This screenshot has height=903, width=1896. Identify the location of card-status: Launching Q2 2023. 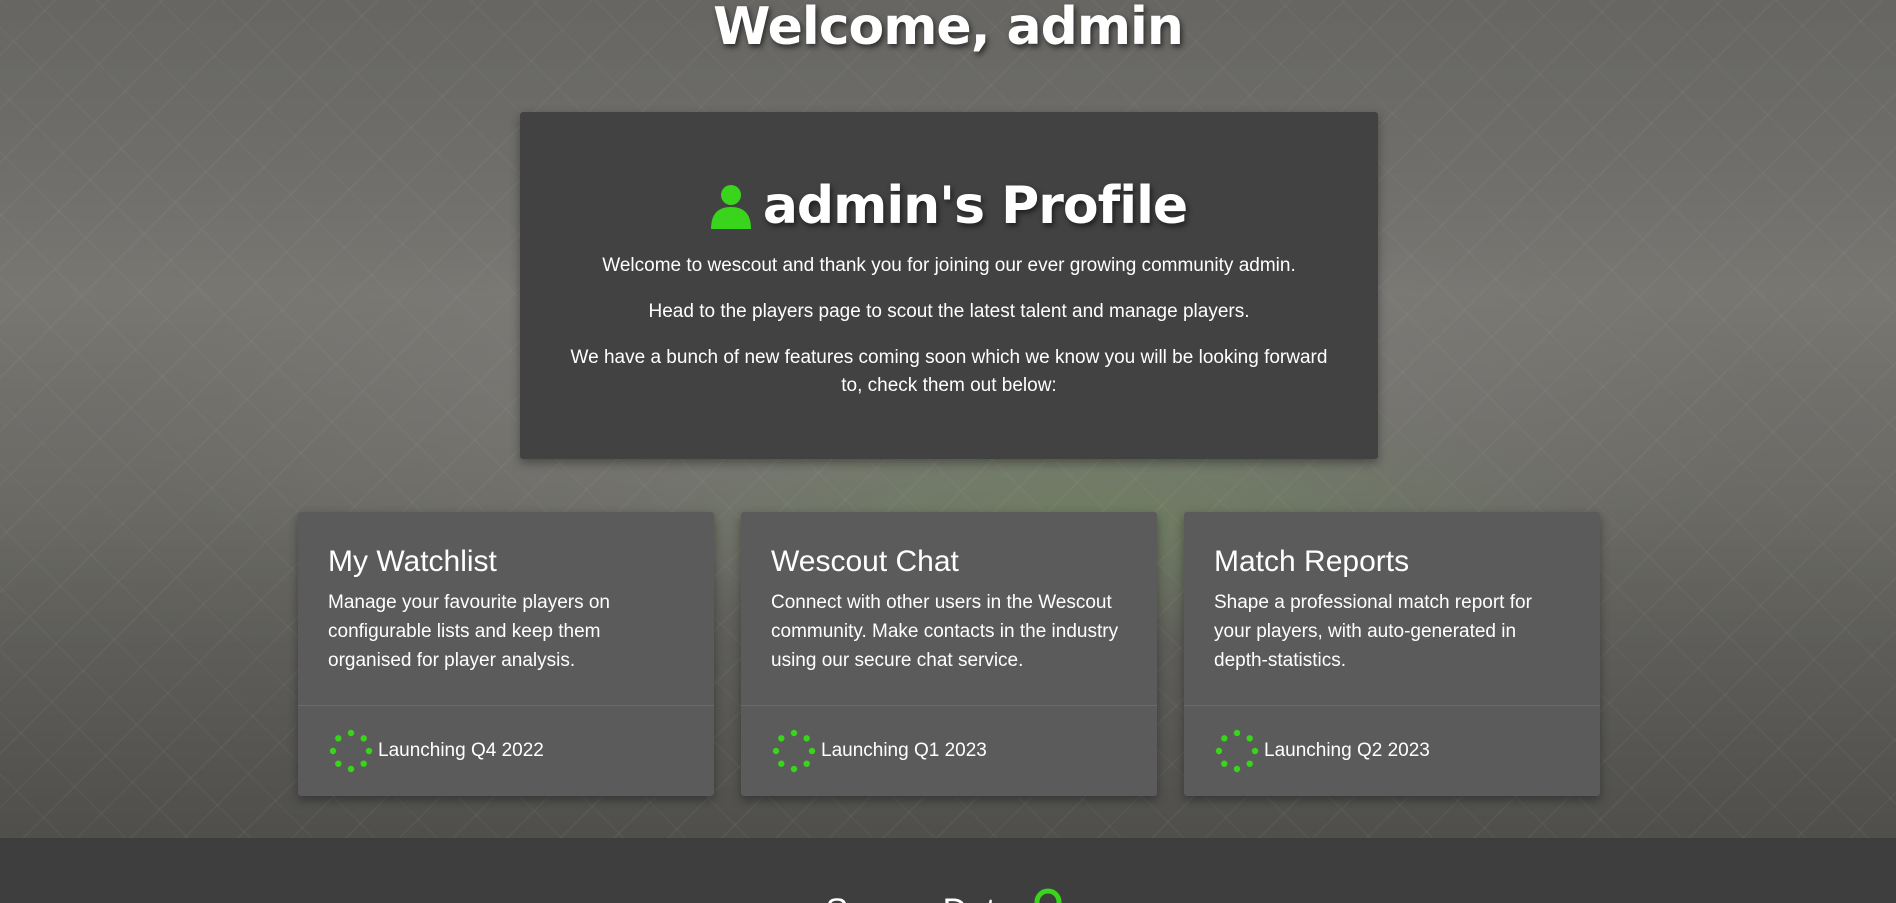
(1347, 750).